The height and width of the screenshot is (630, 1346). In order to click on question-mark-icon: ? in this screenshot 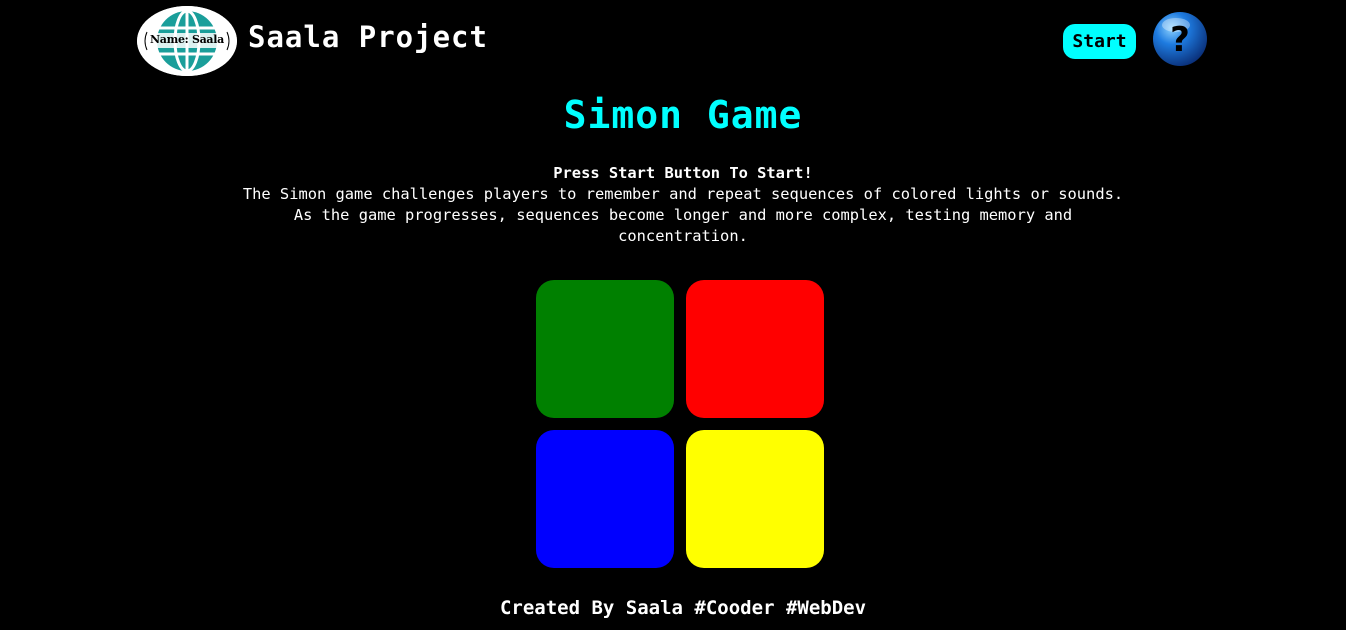, I will do `click(1180, 39)`.